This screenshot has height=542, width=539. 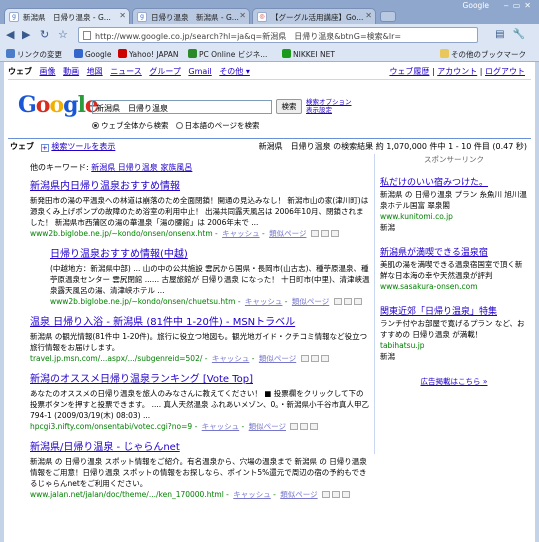 What do you see at coordinates (200, 379) in the screenshot?
I see `result-title: 新潟のオススメ日帰り温泉ランキング [Vote Top]` at bounding box center [200, 379].